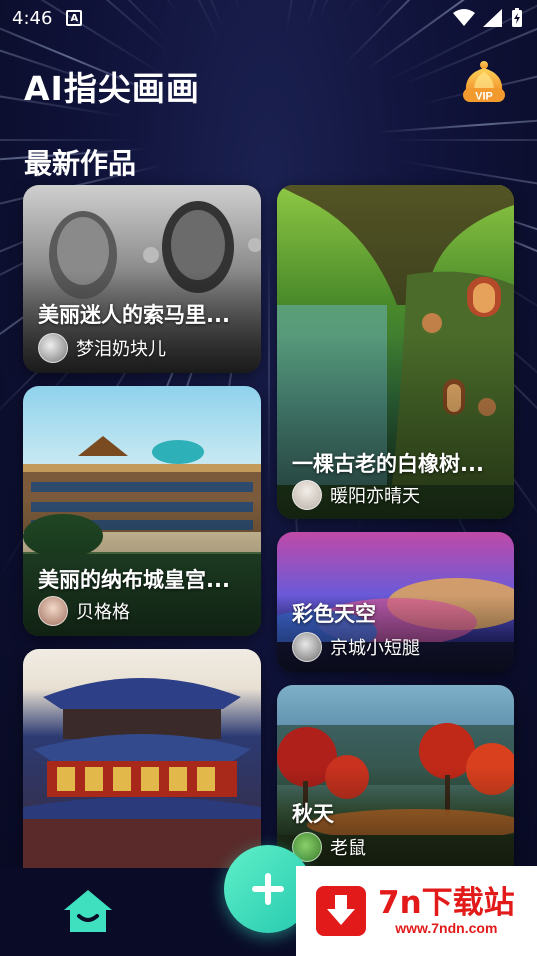 The image size is (537, 956). What do you see at coordinates (341, 911) in the screenshot?
I see `download-arrow-icon` at bounding box center [341, 911].